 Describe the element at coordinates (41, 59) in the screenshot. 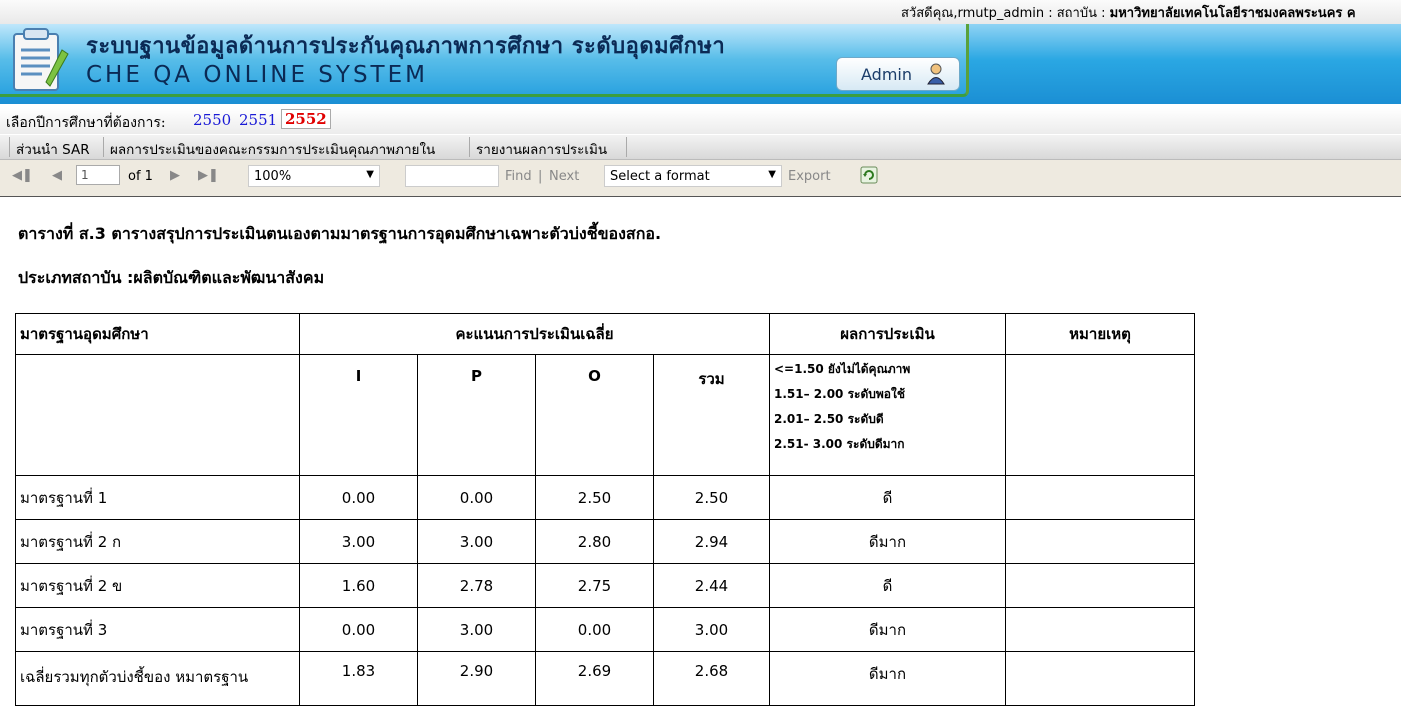

I see `document-clipboard-icon` at that location.